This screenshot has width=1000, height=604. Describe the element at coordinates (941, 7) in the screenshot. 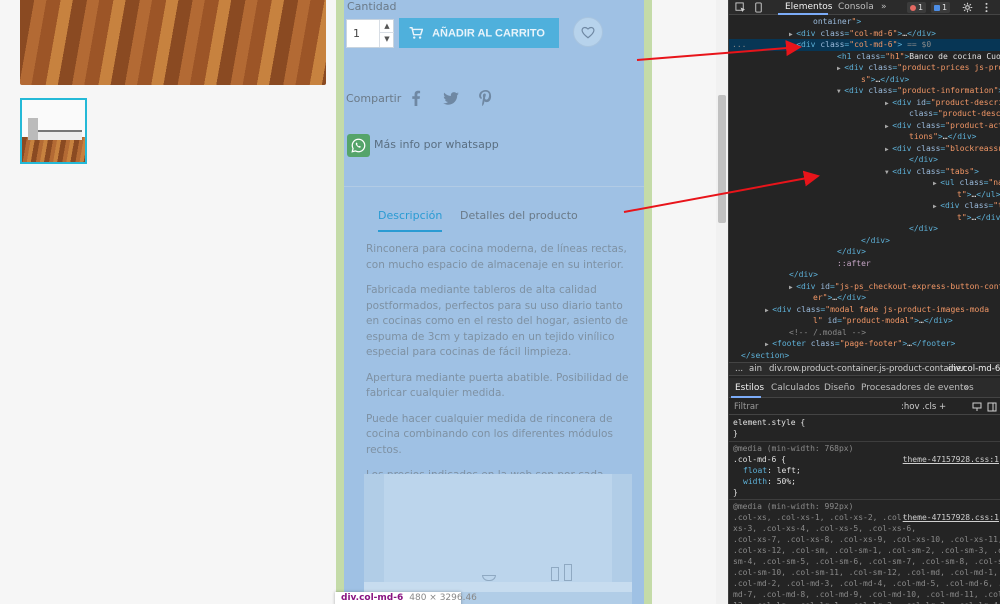

I see `message-badge: 1` at that location.